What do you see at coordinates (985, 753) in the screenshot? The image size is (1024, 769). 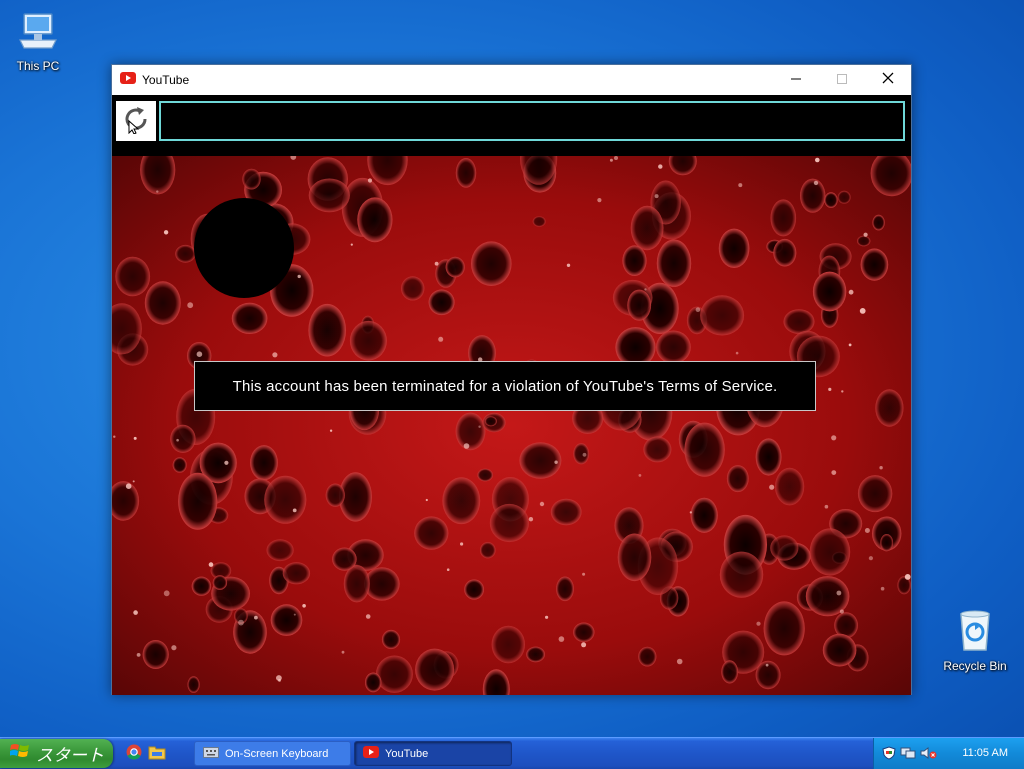 I see `clock: 11:05 AM` at bounding box center [985, 753].